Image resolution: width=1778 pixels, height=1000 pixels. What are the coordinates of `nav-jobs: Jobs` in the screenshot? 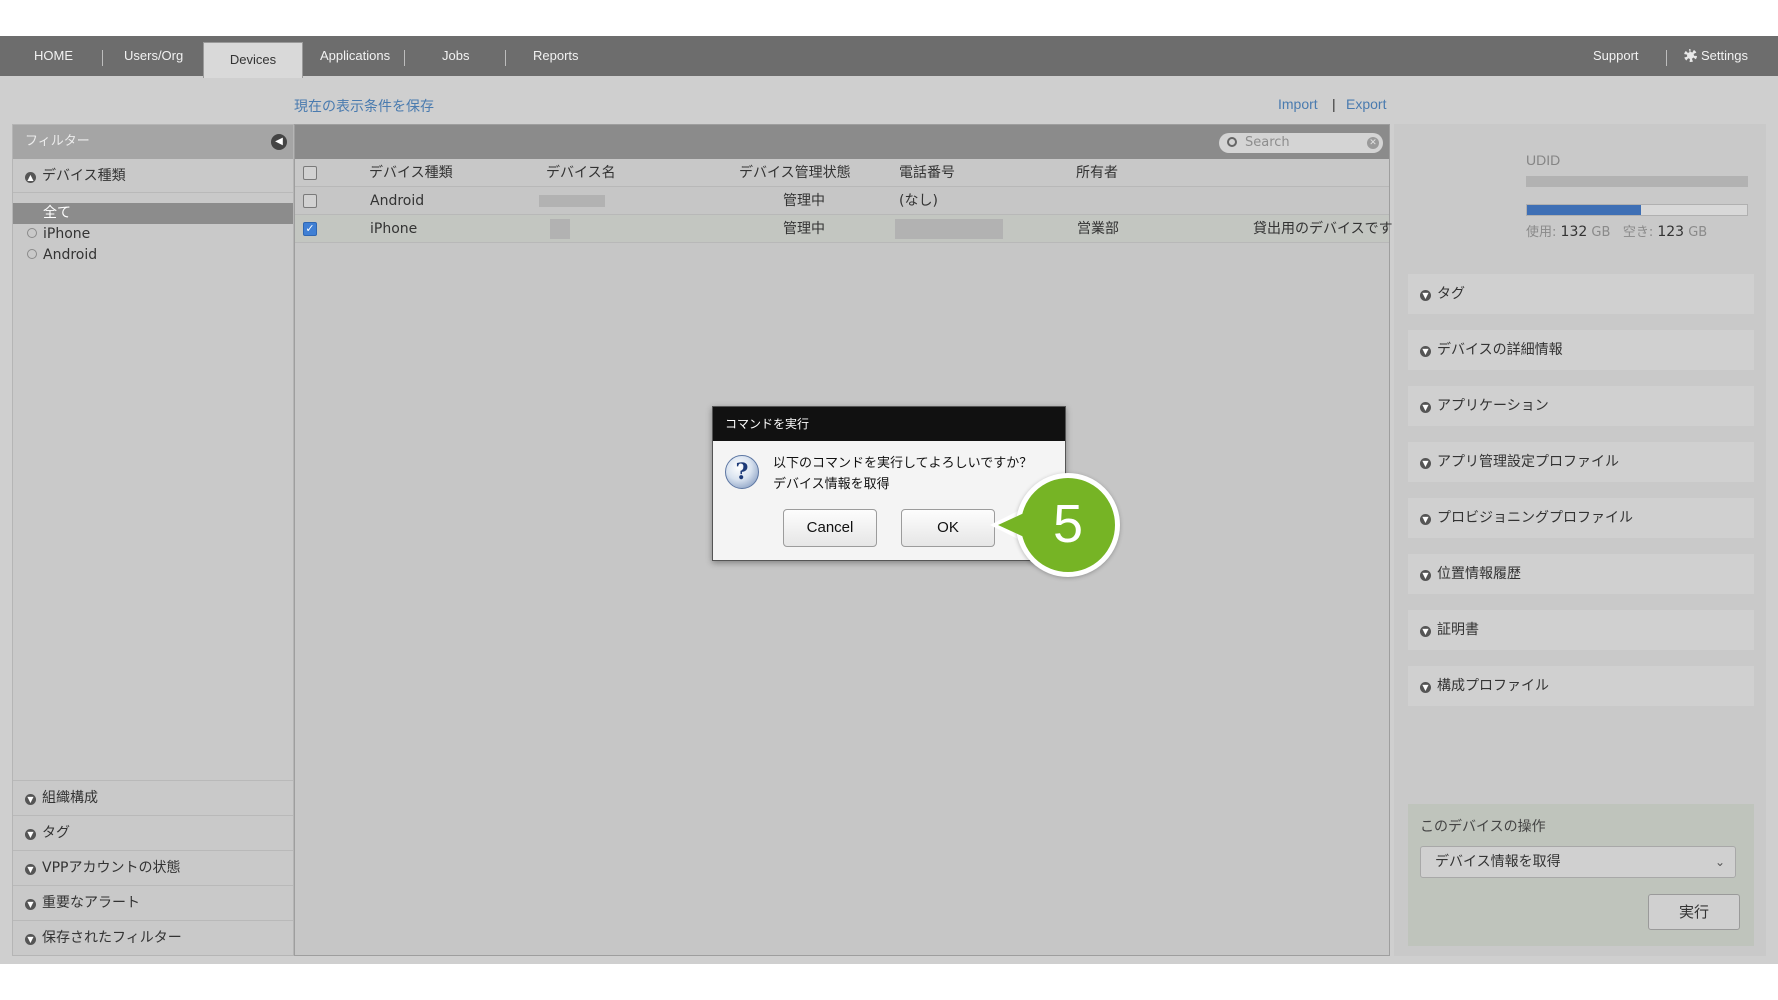 It's located at (455, 56).